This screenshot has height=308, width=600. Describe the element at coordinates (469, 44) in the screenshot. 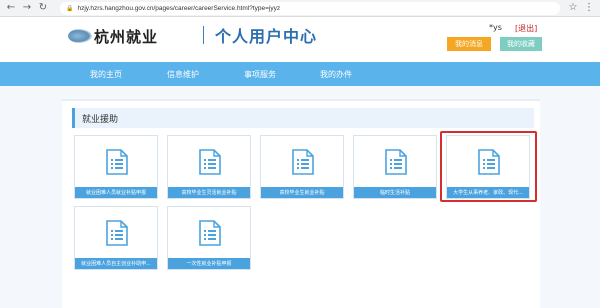

I see `my-messages-button: 我的消息` at that location.